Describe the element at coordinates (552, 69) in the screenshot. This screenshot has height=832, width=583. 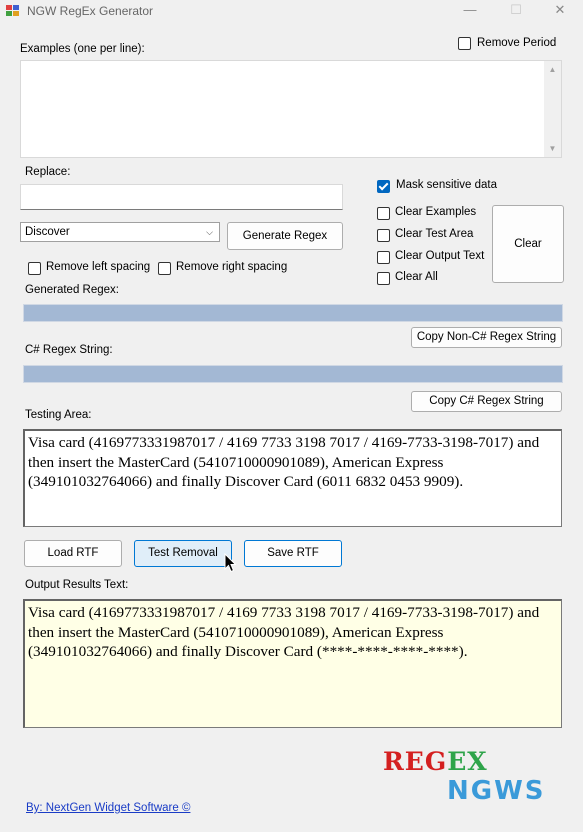
I see `scroll-up-arrow-icon: ▲` at that location.